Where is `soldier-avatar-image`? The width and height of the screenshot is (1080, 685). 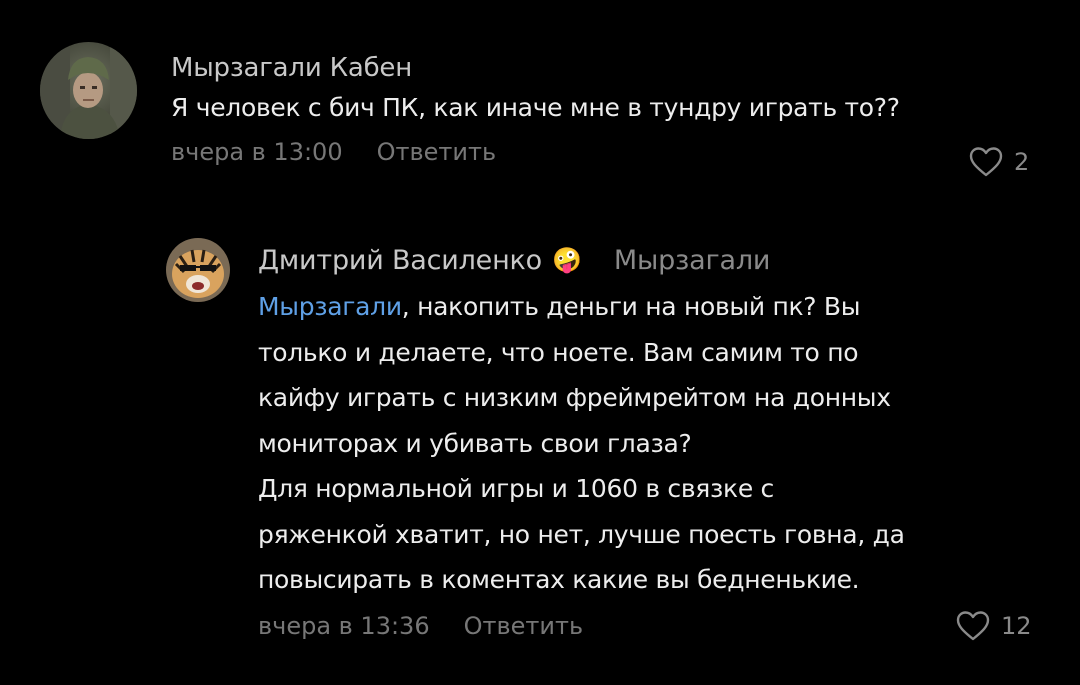 soldier-avatar-image is located at coordinates (88, 90).